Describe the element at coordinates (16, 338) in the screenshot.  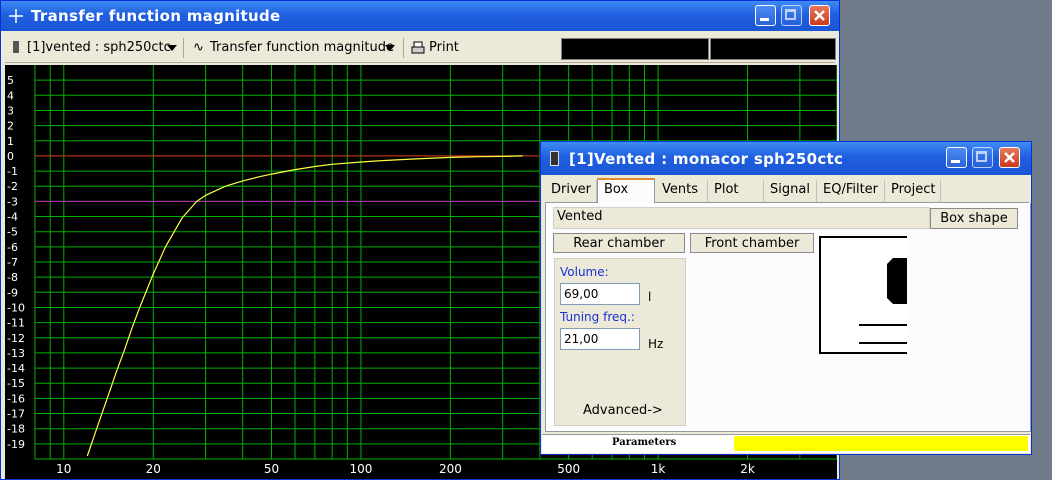
I see `y-tick-label: -12` at that location.